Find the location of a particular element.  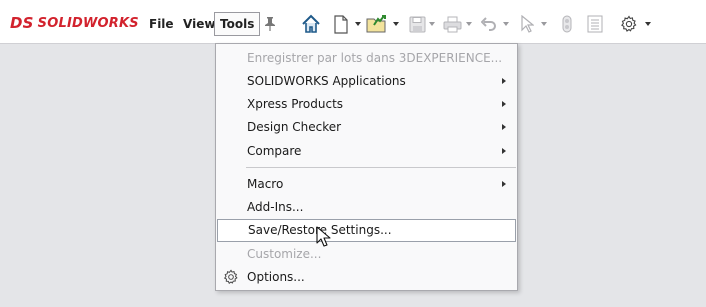

select-dropdown-arrow-icon is located at coordinates (544, 24).